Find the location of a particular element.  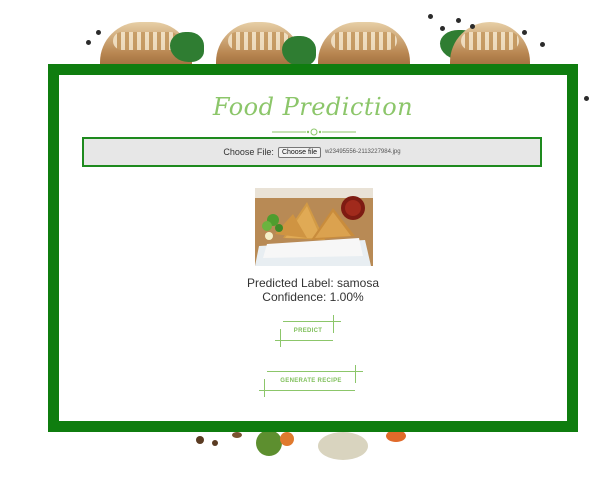

generate-recipe-button-label: GENERATE RECIPE is located at coordinates (311, 381).